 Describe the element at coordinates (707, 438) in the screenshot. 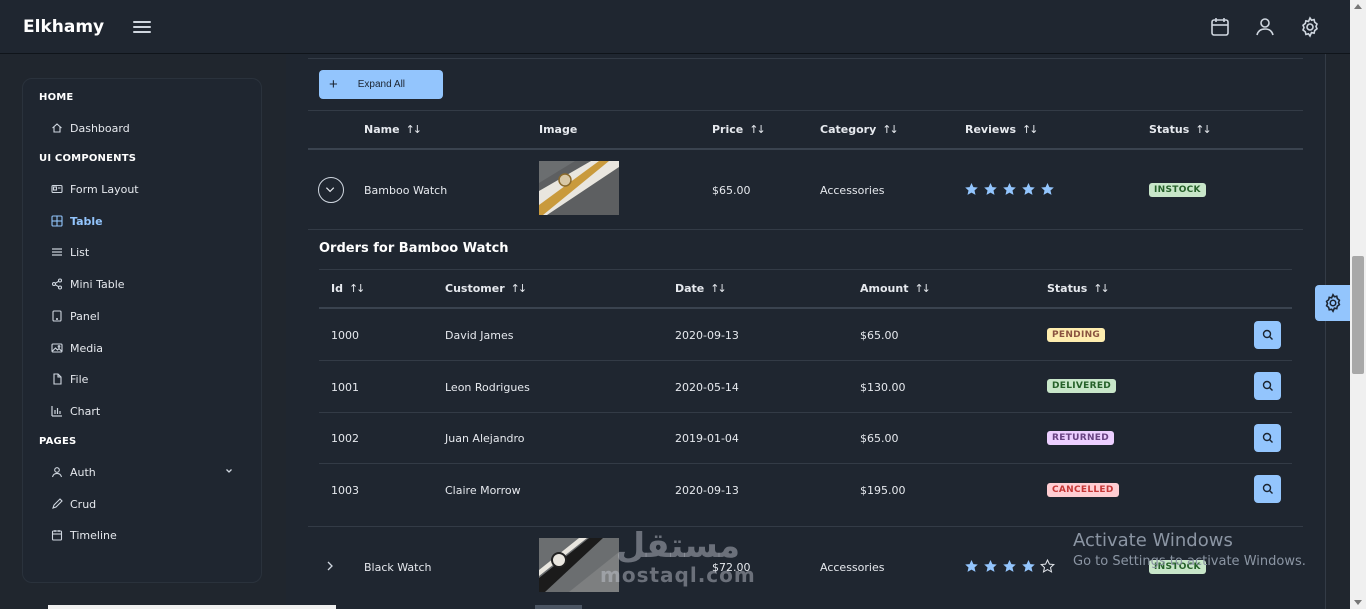

I see `order-date: 2019-01-04` at that location.